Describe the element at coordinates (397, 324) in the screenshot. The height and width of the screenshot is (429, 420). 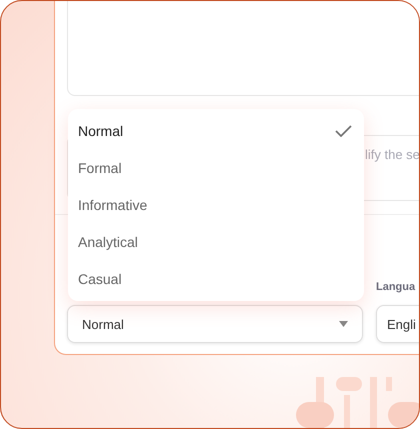
I see `language-select: Engli` at that location.